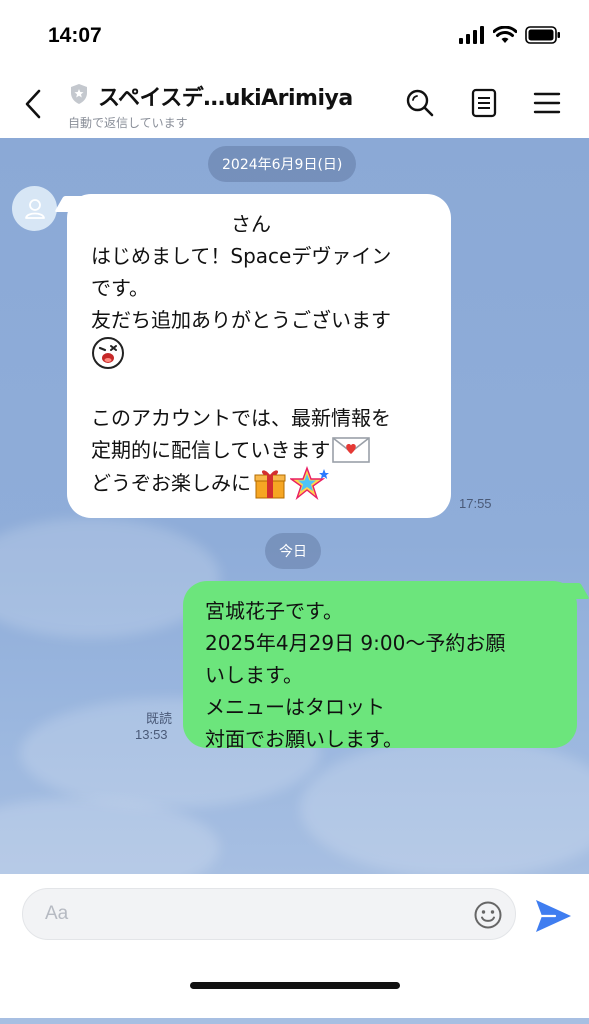 The height and width of the screenshot is (1024, 589). What do you see at coordinates (241, 320) in the screenshot?
I see `message-line: 友だち追加ありがとうございます` at bounding box center [241, 320].